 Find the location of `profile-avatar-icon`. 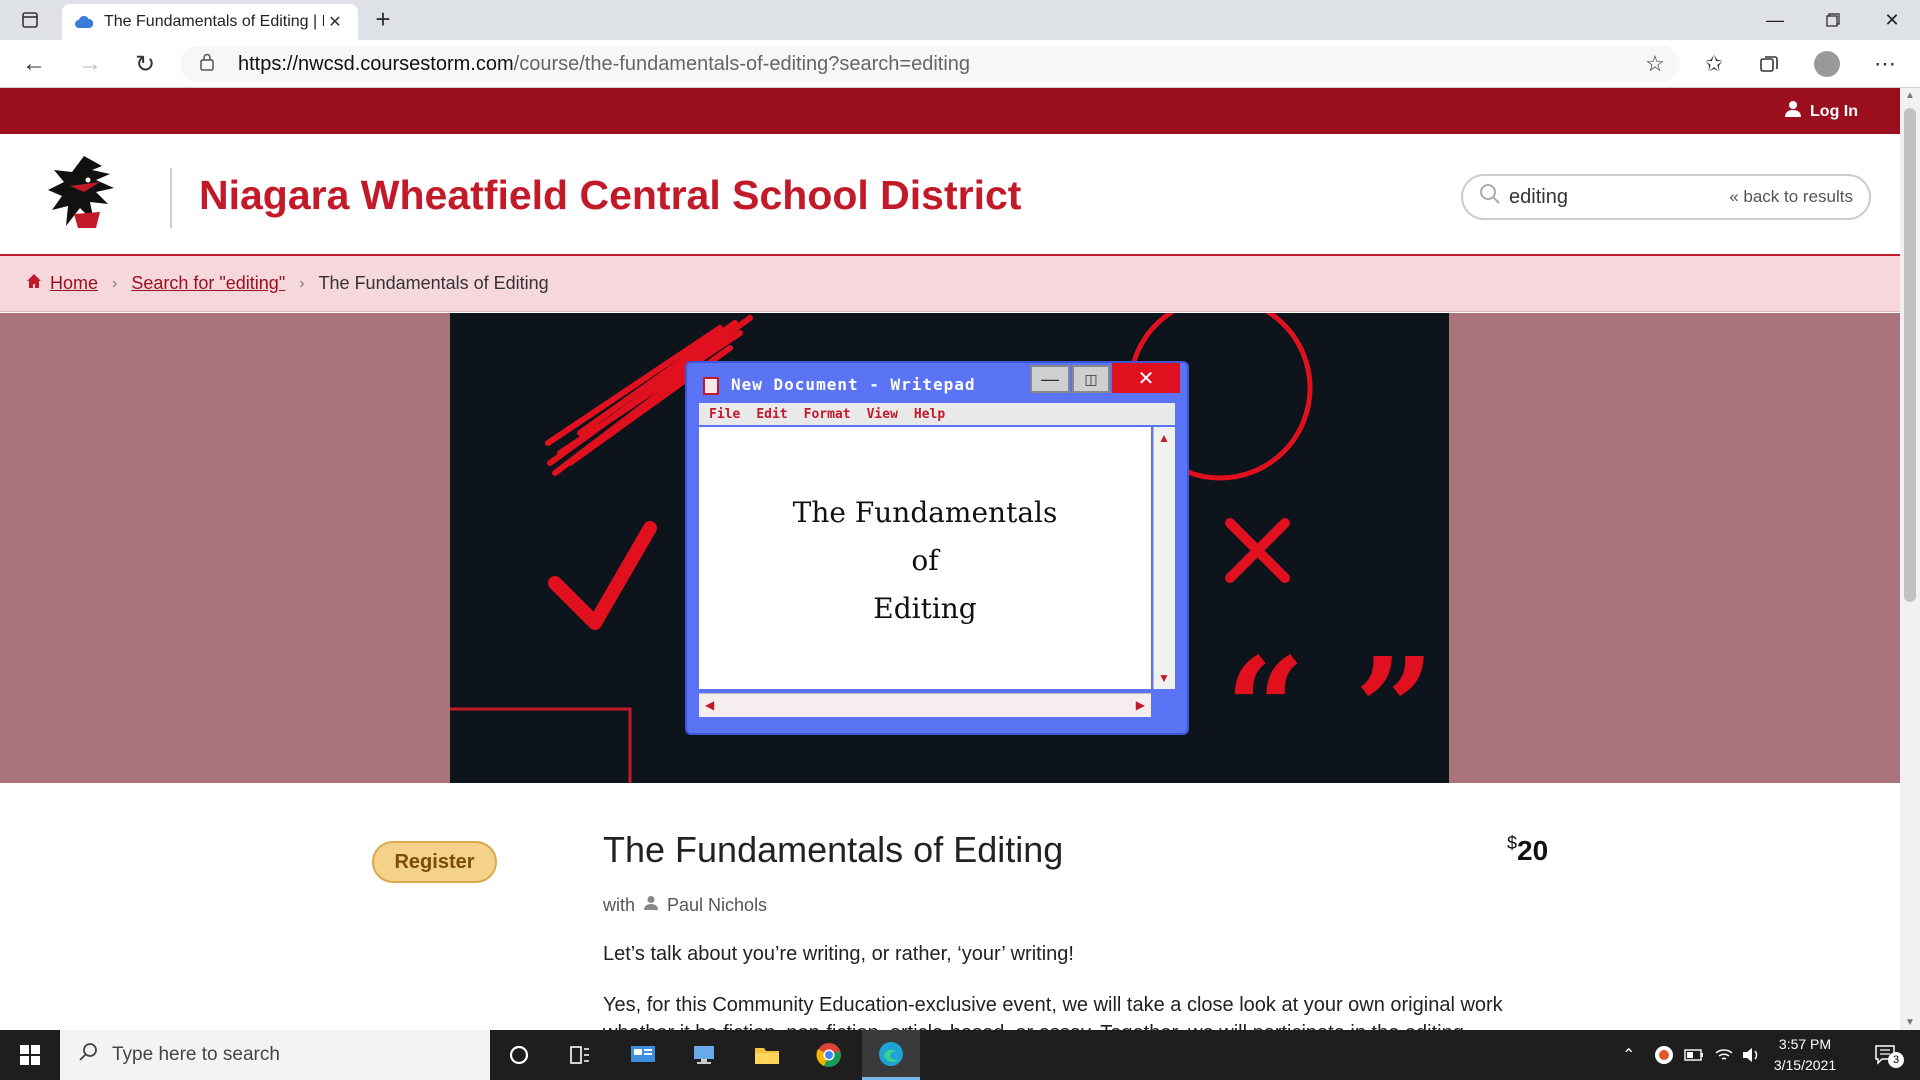

profile-avatar-icon is located at coordinates (1827, 64).